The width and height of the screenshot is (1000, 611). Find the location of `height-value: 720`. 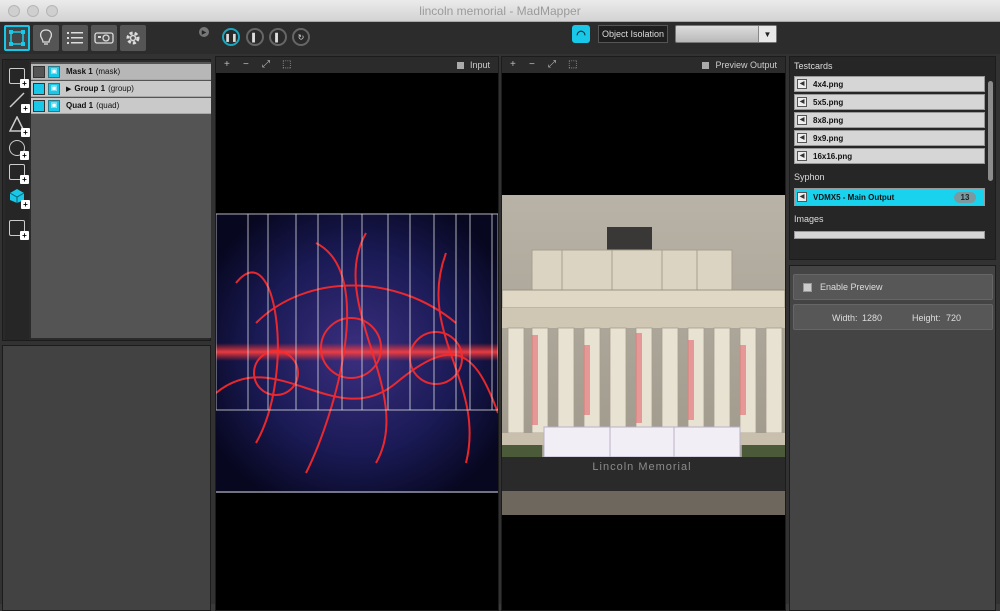

height-value: 720 is located at coordinates (953, 318).